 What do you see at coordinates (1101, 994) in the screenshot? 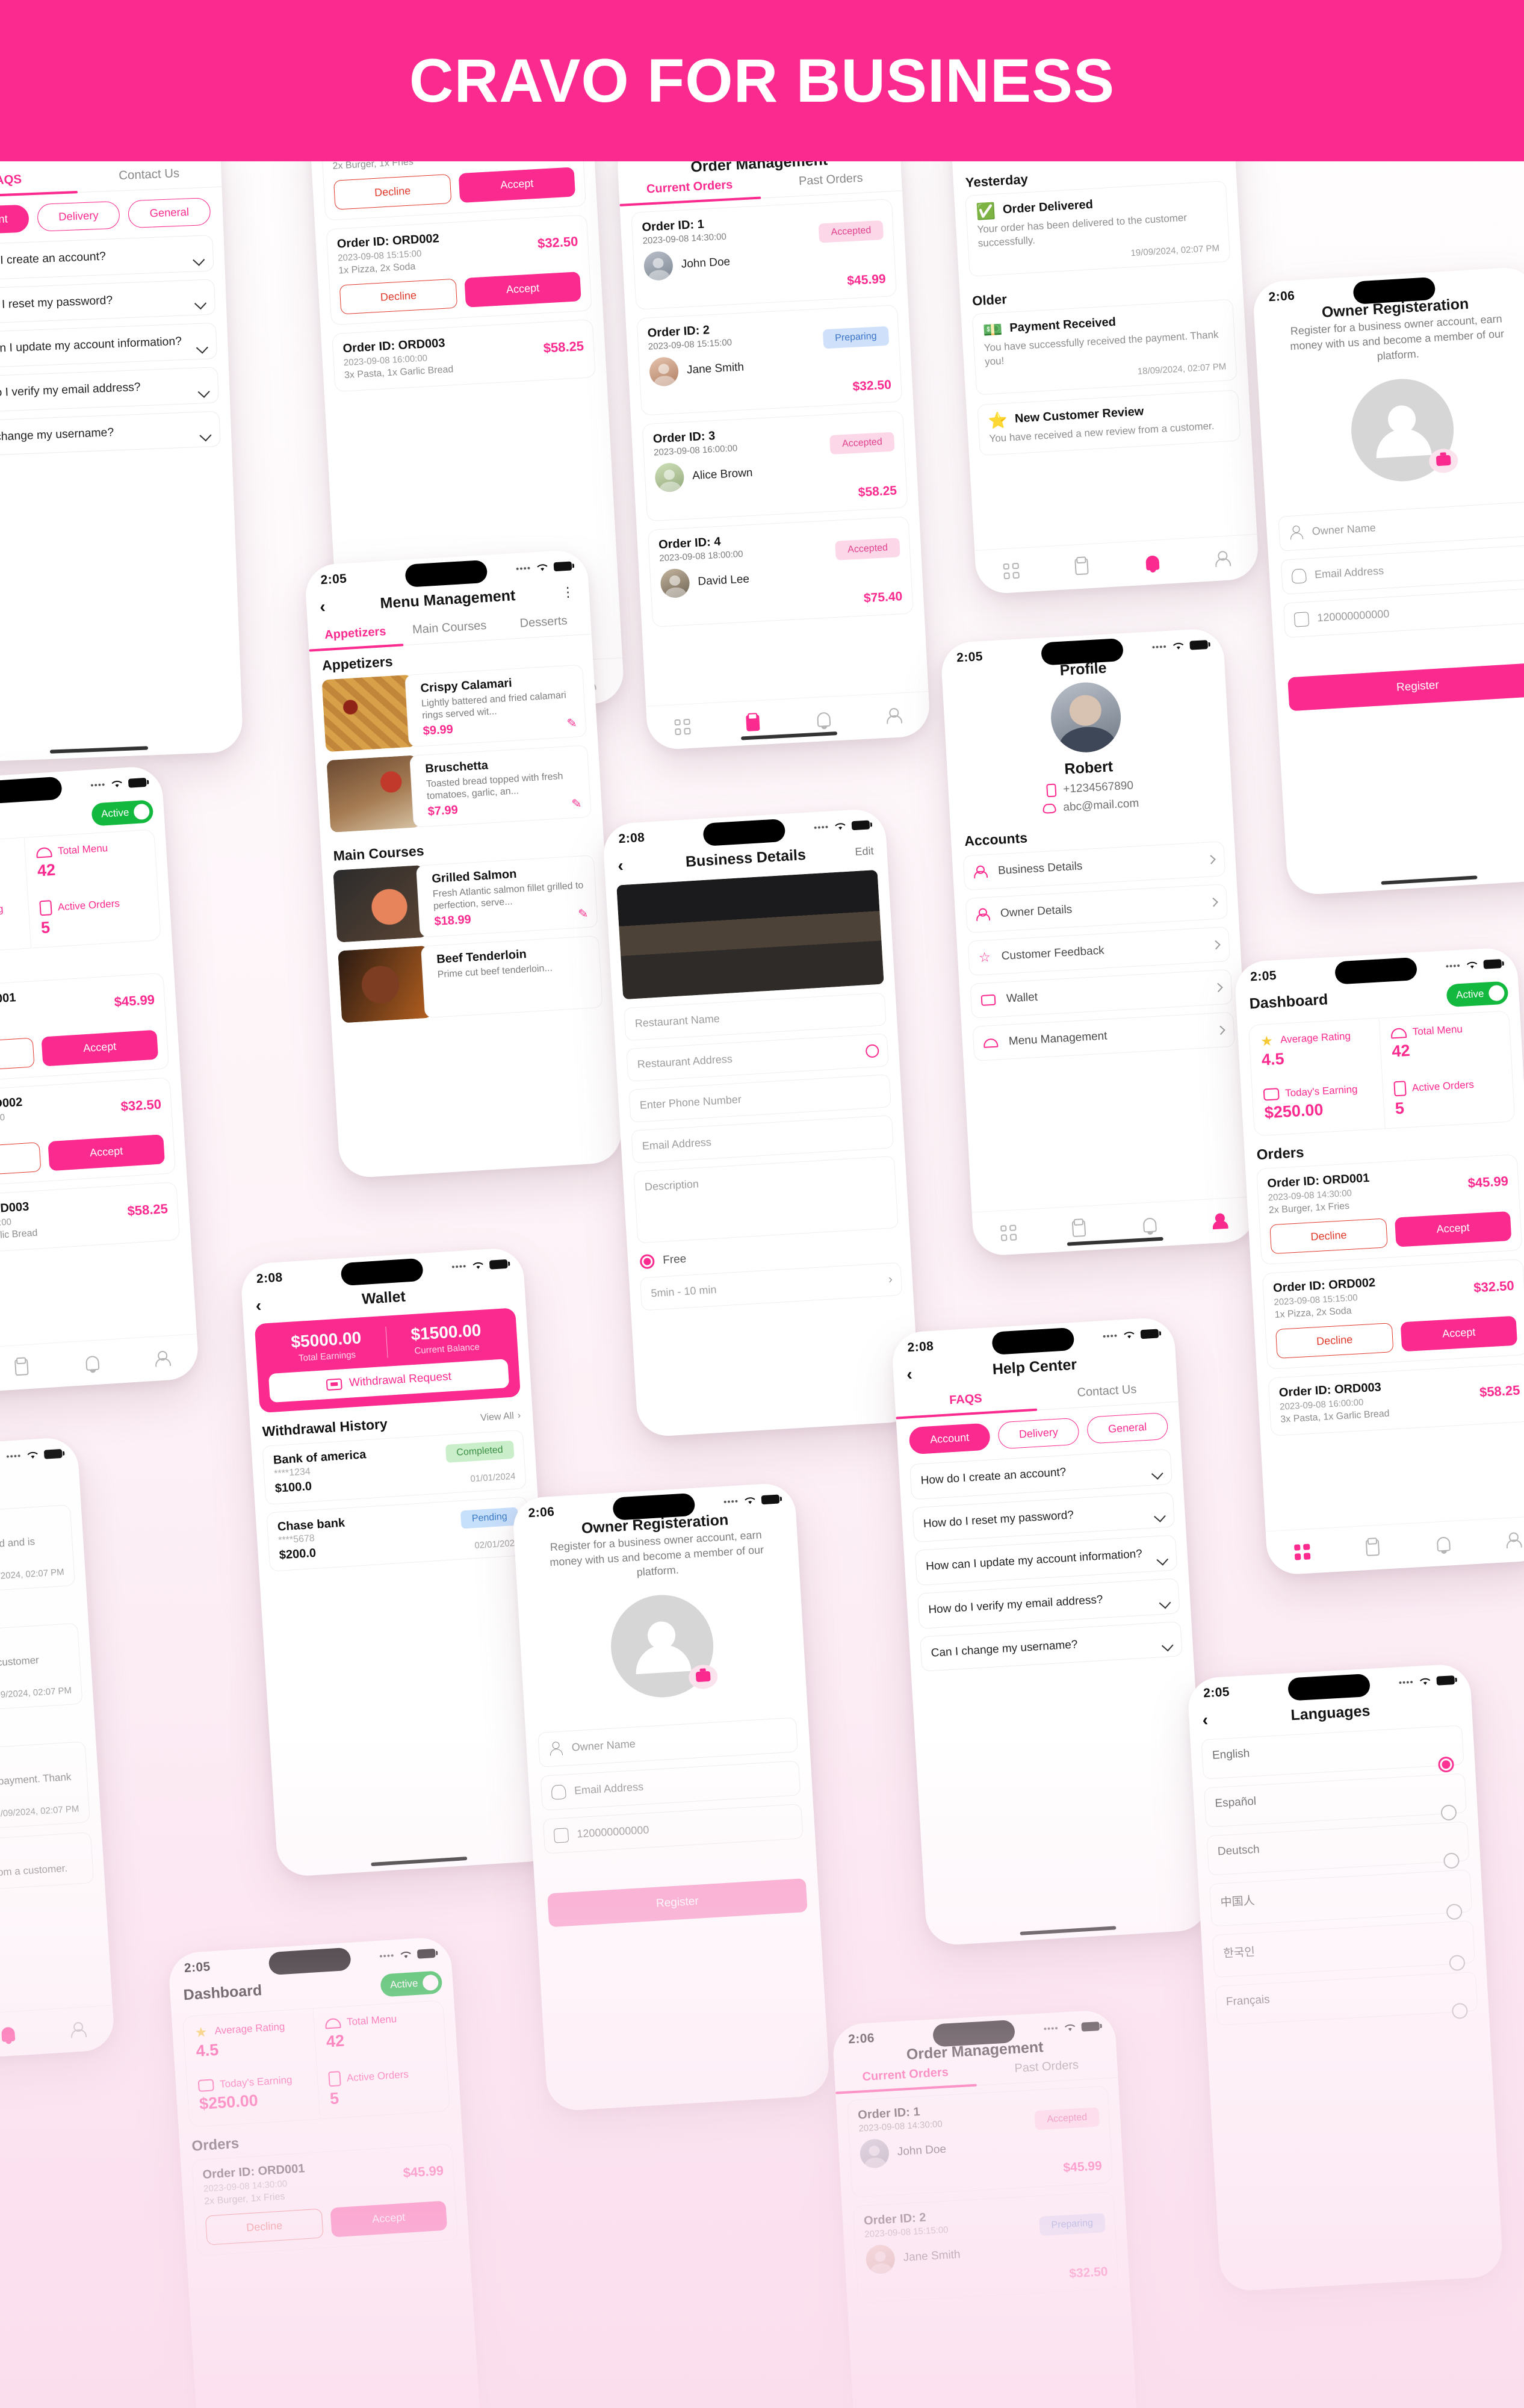
I see `sidebar-item-wallet: Wallet` at bounding box center [1101, 994].